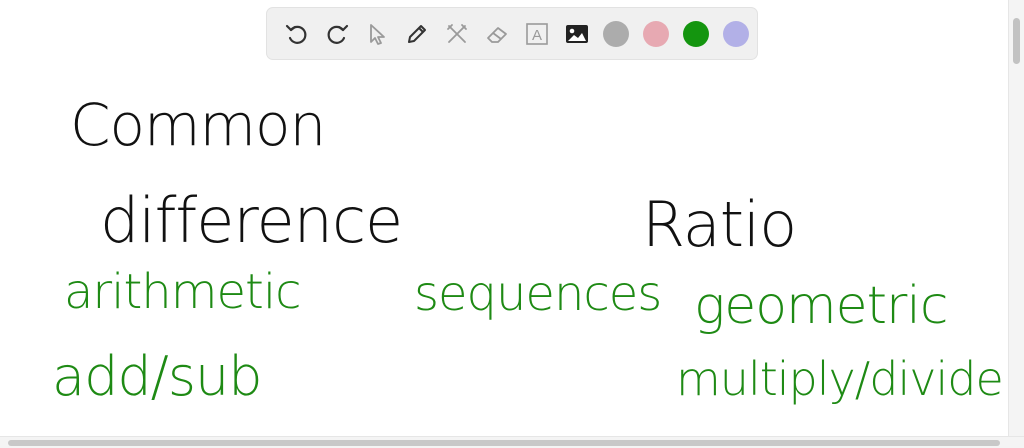 The width and height of the screenshot is (1024, 448). I want to click on pointer-icon, so click(377, 34).